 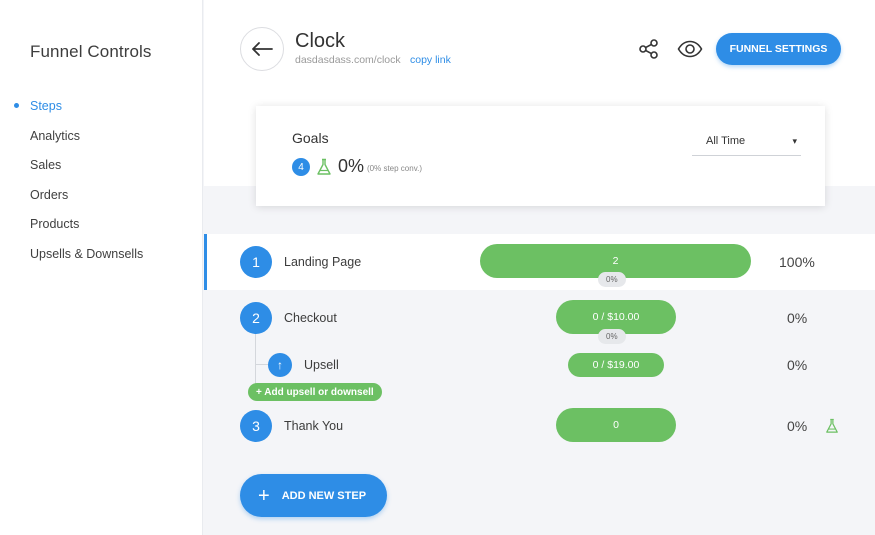 I want to click on add-new-step-button: + ADD NEW STEP, so click(x=313, y=495).